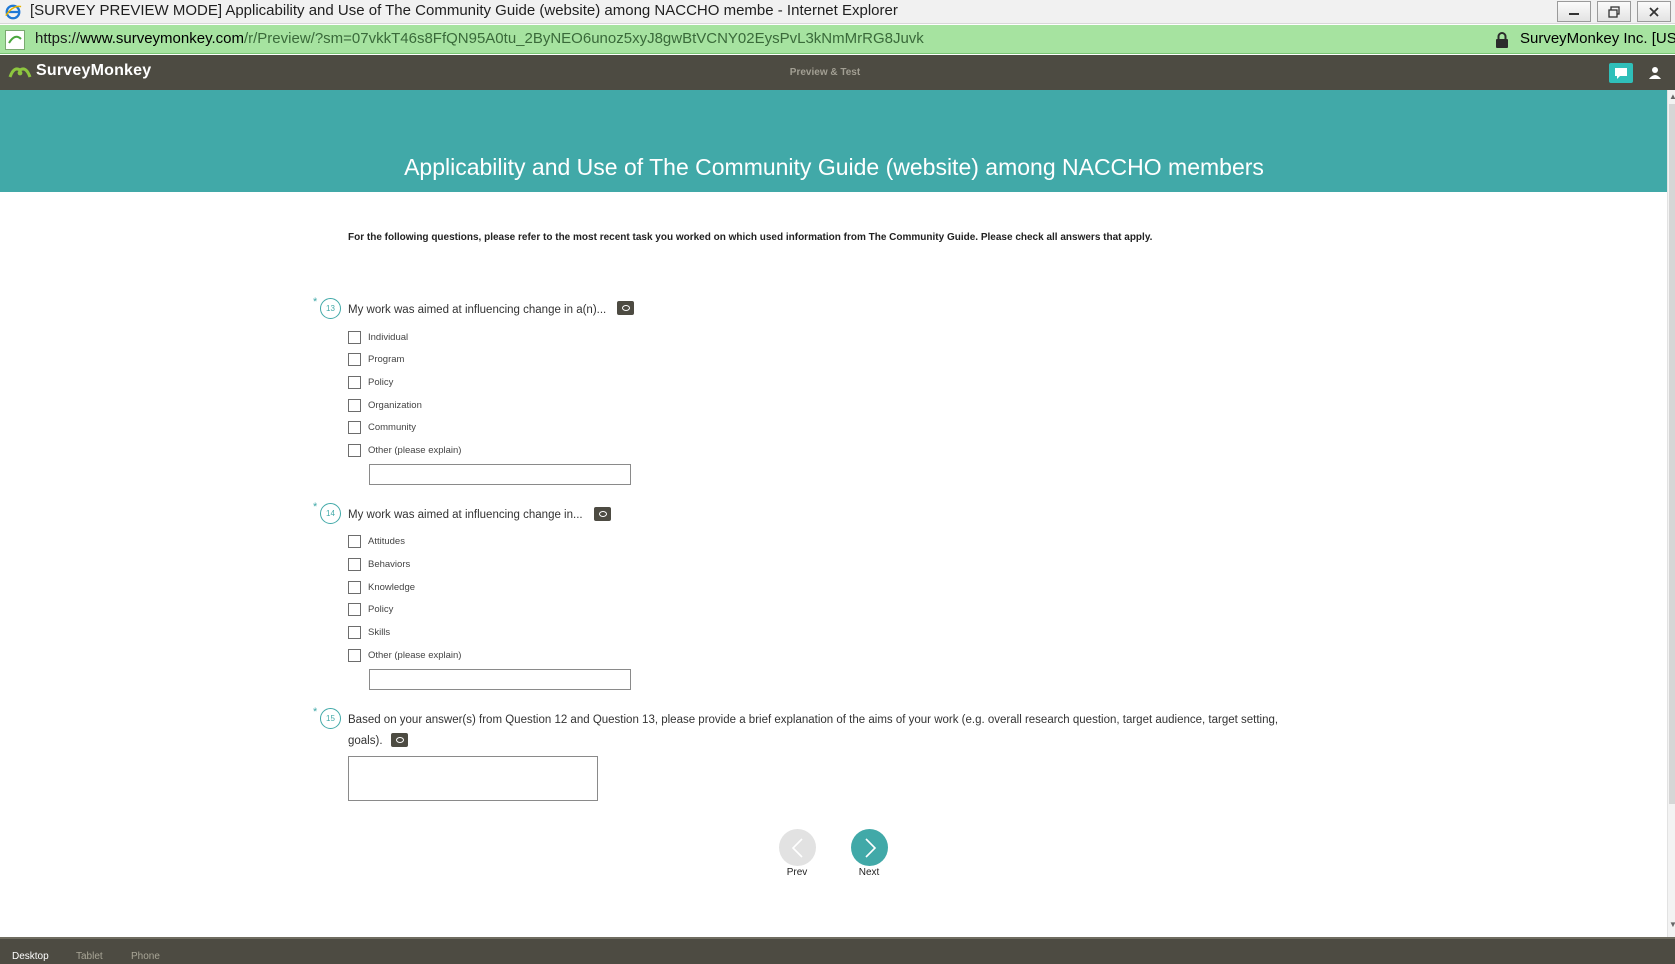 This screenshot has width=1675, height=964. What do you see at coordinates (473, 778) in the screenshot?
I see `essay-textarea` at bounding box center [473, 778].